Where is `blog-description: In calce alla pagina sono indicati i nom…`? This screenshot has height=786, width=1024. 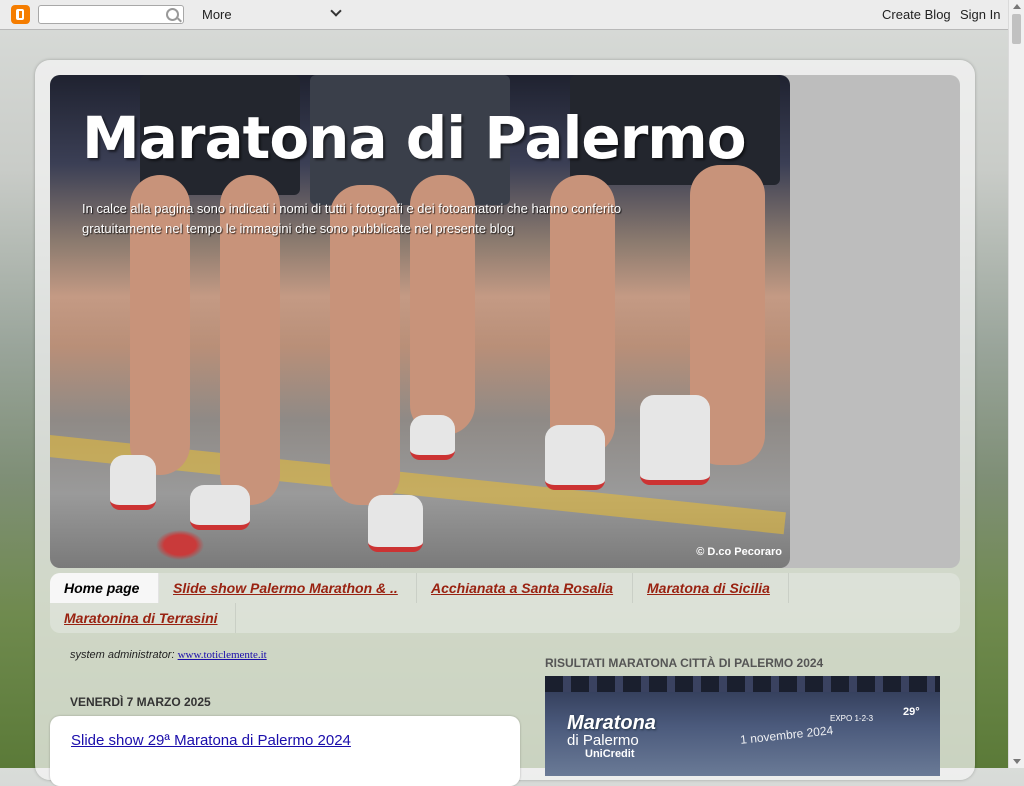
blog-description: In calce alla pagina sono indicati i nom… is located at coordinates (352, 218).